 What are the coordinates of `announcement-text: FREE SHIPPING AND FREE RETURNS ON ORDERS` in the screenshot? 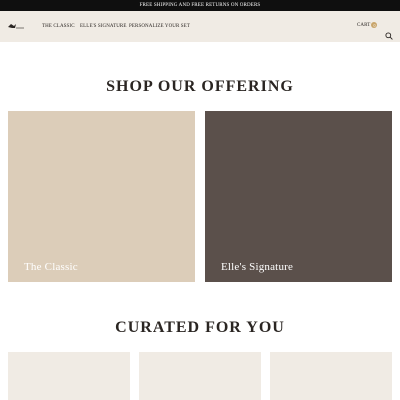 It's located at (200, 5).